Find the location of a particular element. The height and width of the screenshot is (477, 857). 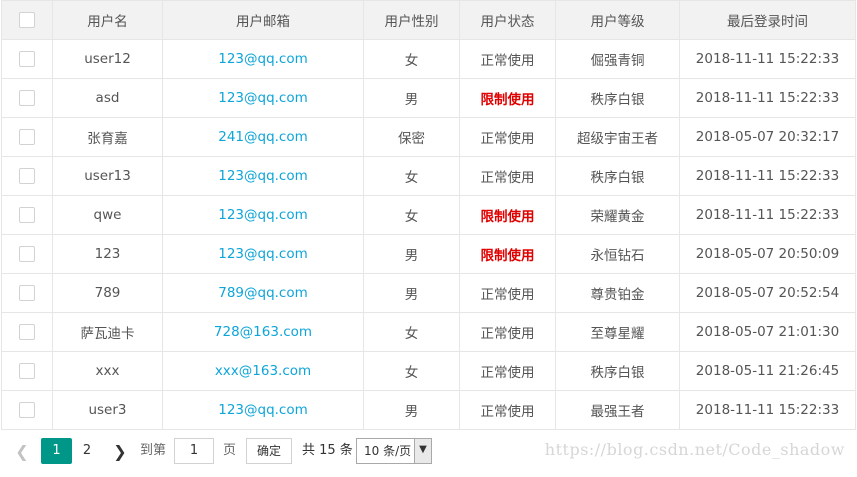

cell-level: 最强王者 is located at coordinates (617, 410).